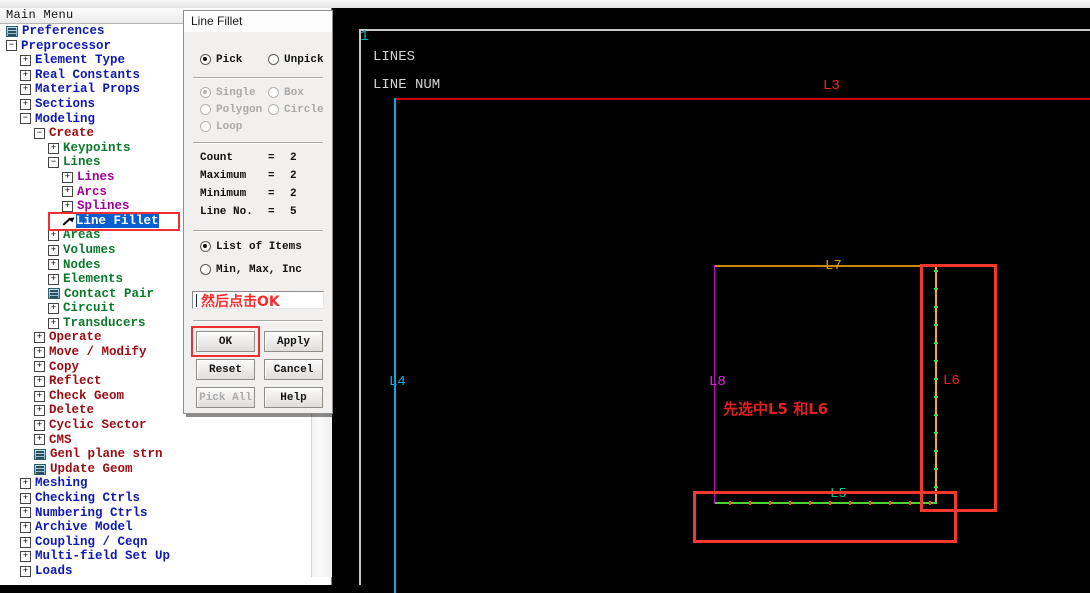 The height and width of the screenshot is (593, 1090). Describe the element at coordinates (75, 381) in the screenshot. I see `tree-item-label: Reflect` at that location.